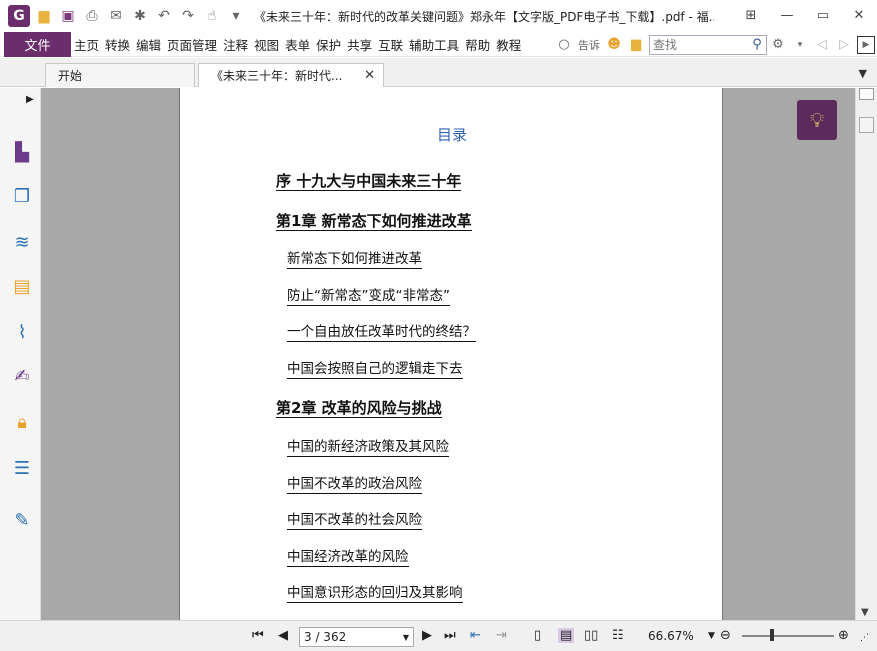 The image size is (877, 651). Describe the element at coordinates (772, 635) in the screenshot. I see `zoom-slider-handle` at that location.